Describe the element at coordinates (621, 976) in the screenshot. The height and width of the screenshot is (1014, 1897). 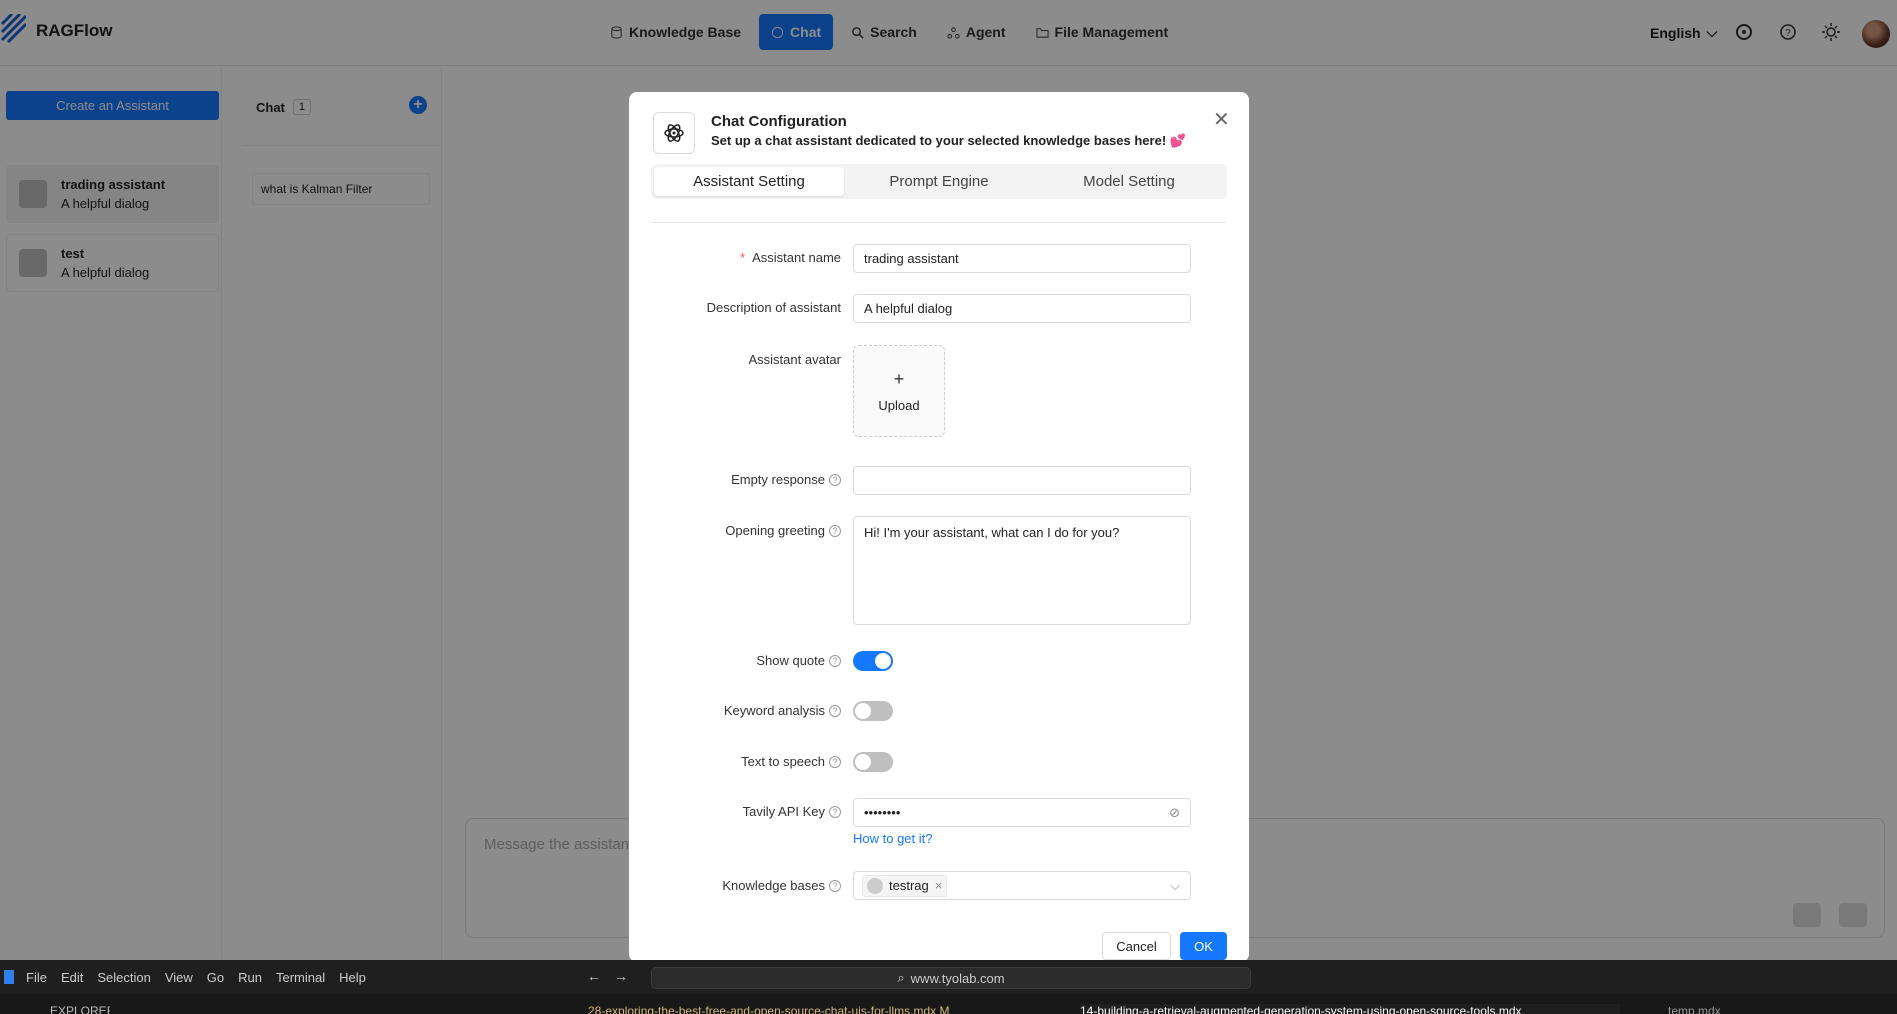
I see `forward-arrow-icon: →` at that location.